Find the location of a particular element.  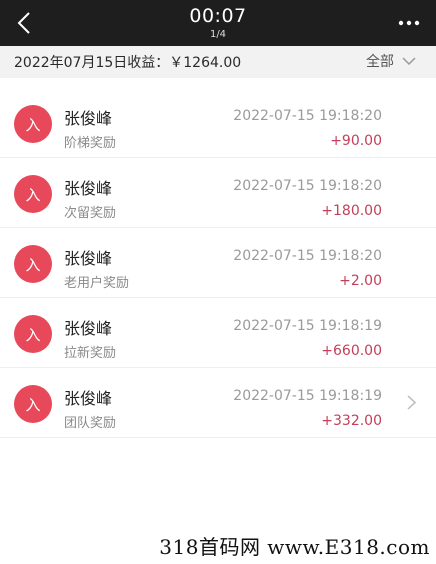

record-row: 入 张俊峰 团队奖励 2022-07-15 19:18:19 +332.00 is located at coordinates (218, 403).